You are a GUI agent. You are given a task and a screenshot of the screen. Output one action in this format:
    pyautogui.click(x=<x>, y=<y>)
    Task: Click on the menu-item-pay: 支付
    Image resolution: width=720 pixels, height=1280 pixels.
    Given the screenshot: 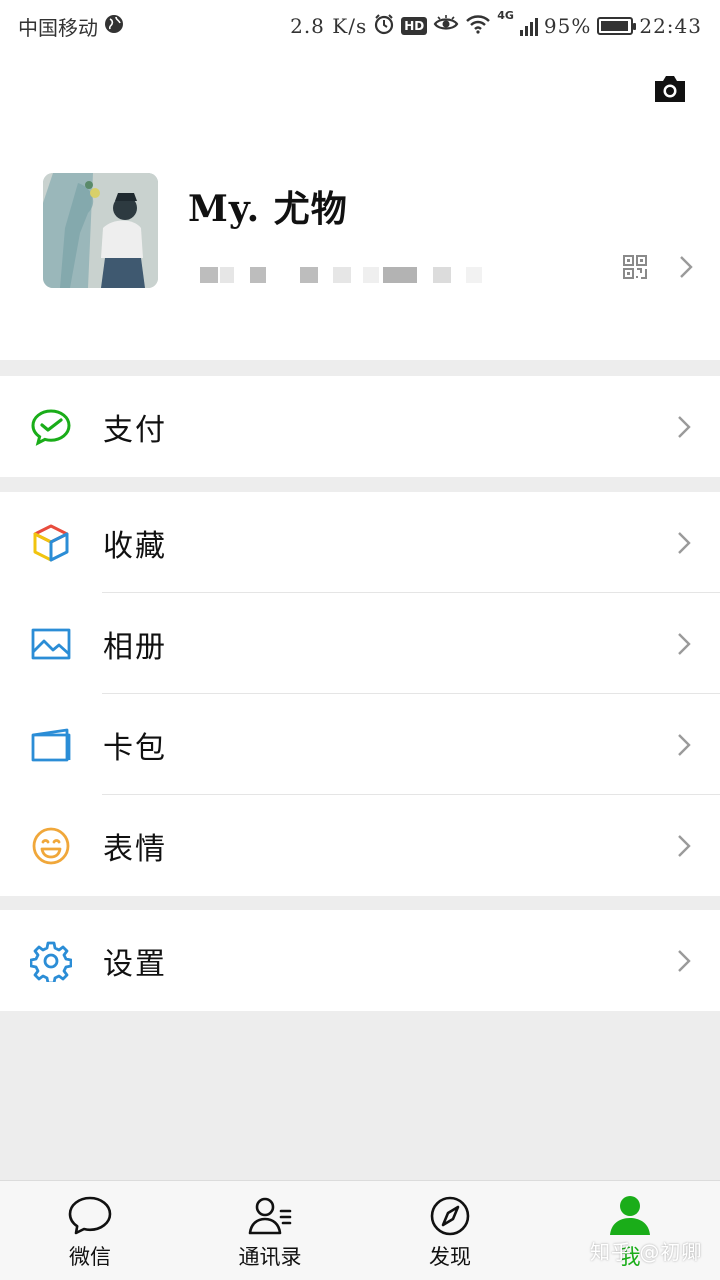 What is the action you would take?
    pyautogui.click(x=360, y=426)
    